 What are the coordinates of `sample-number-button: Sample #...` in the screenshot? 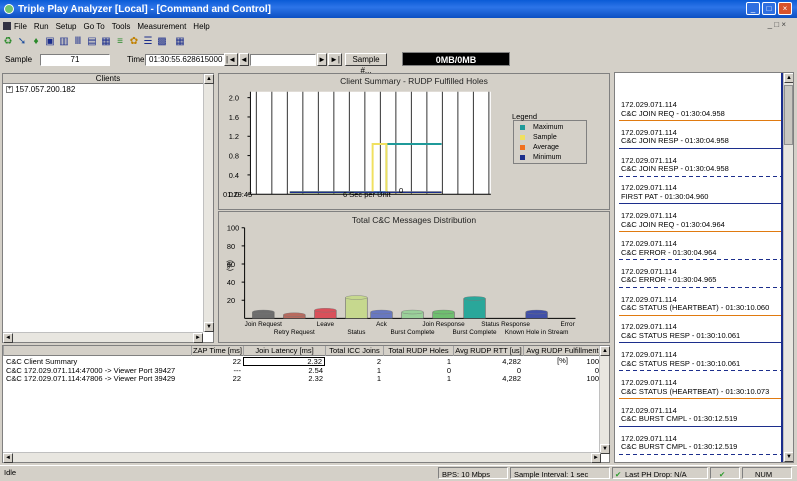 It's located at (366, 64).